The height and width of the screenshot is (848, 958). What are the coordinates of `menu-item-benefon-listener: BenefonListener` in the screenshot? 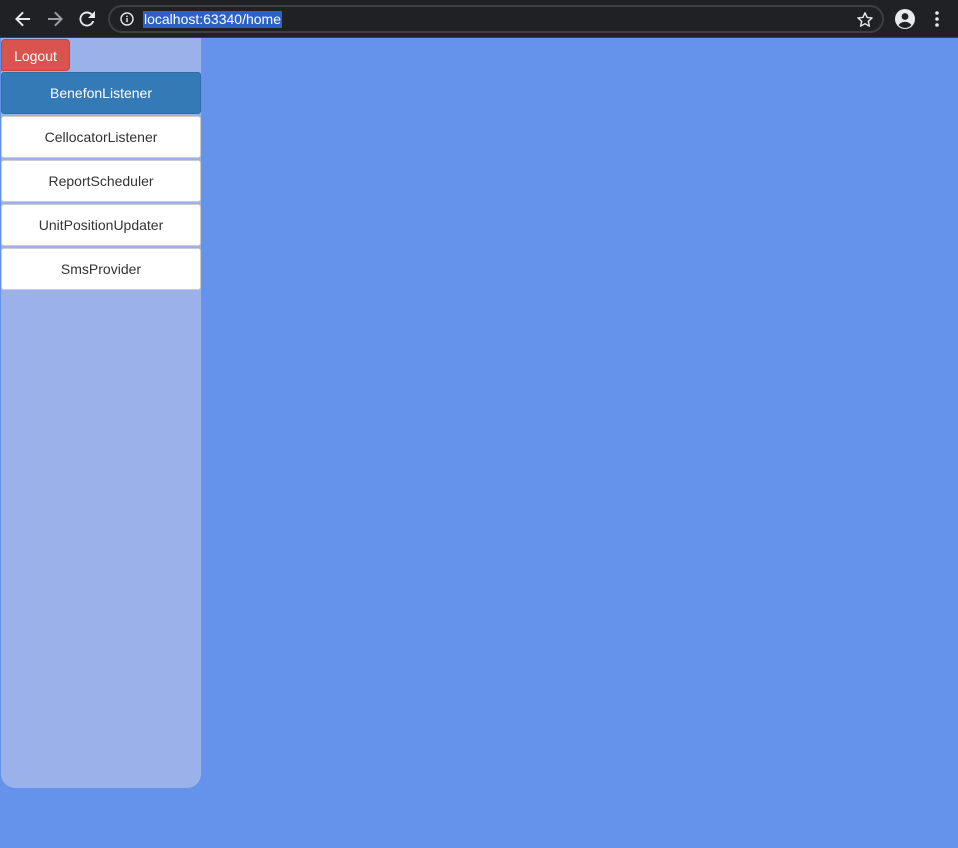 It's located at (101, 93).